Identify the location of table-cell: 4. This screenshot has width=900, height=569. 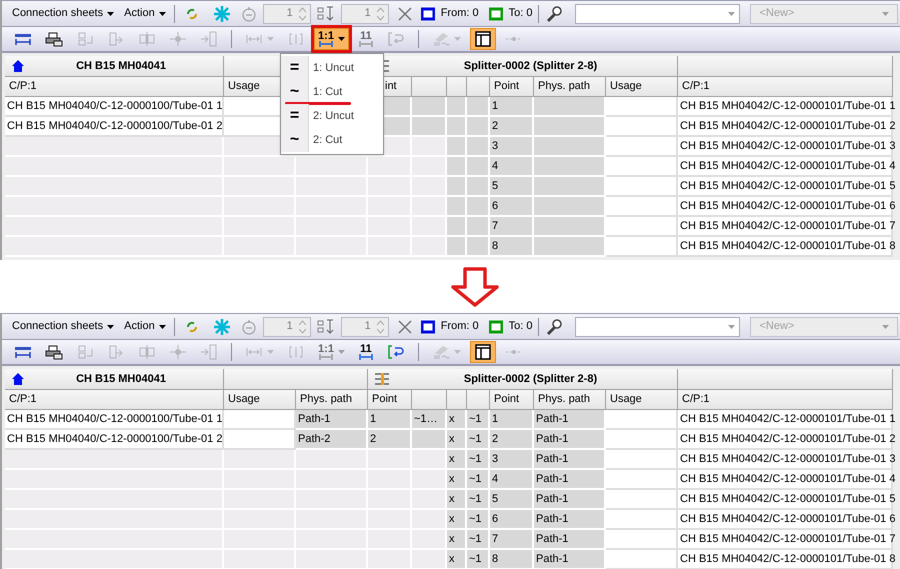
(512, 167).